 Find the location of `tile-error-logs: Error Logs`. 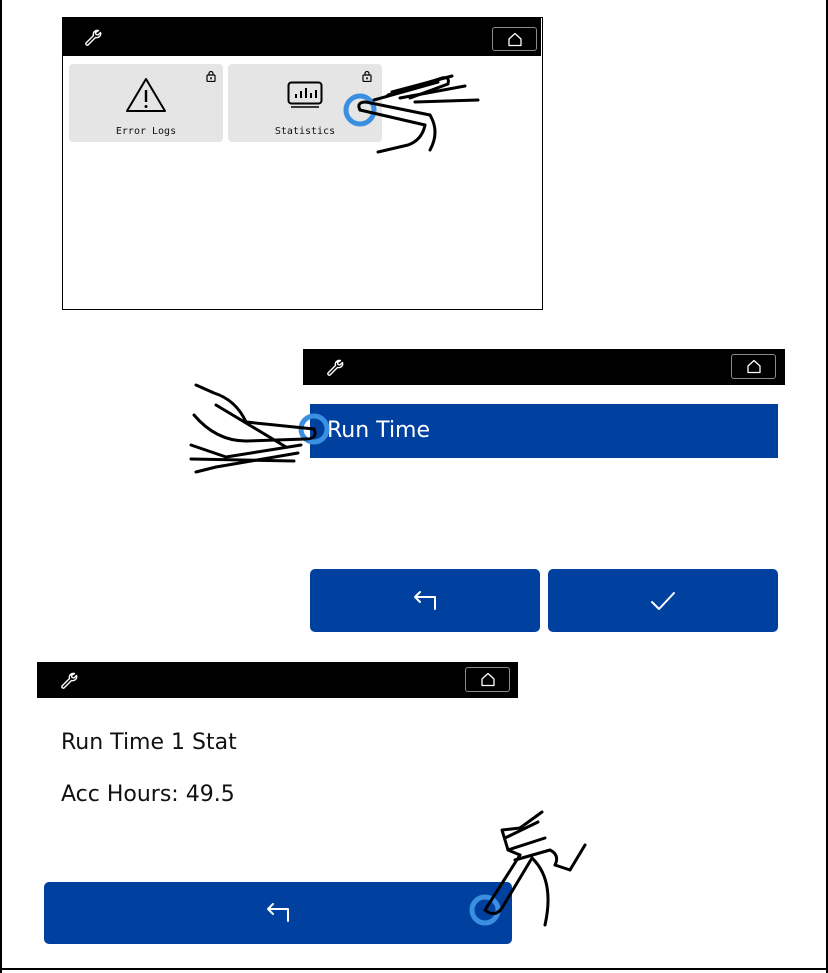

tile-error-logs: Error Logs is located at coordinates (146, 103).